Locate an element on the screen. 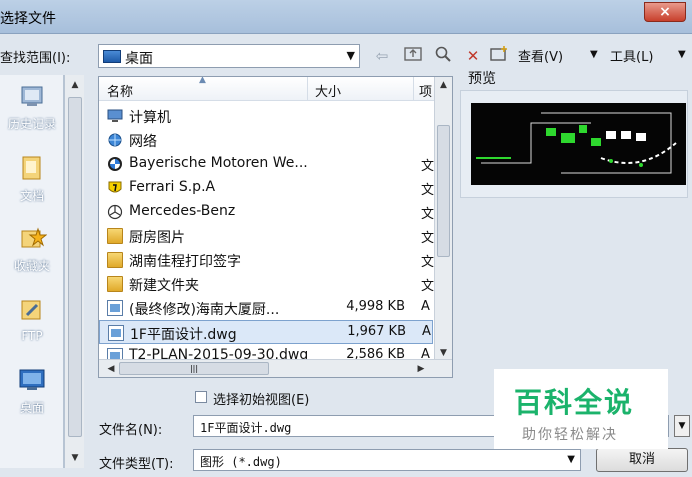  close-button: × is located at coordinates (665, 12).